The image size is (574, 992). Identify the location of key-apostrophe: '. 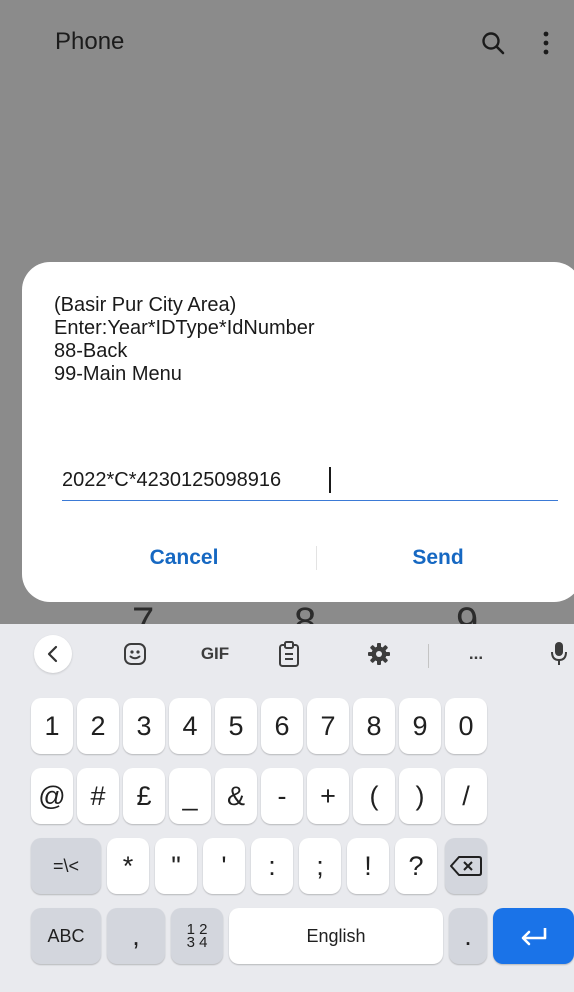
(224, 866).